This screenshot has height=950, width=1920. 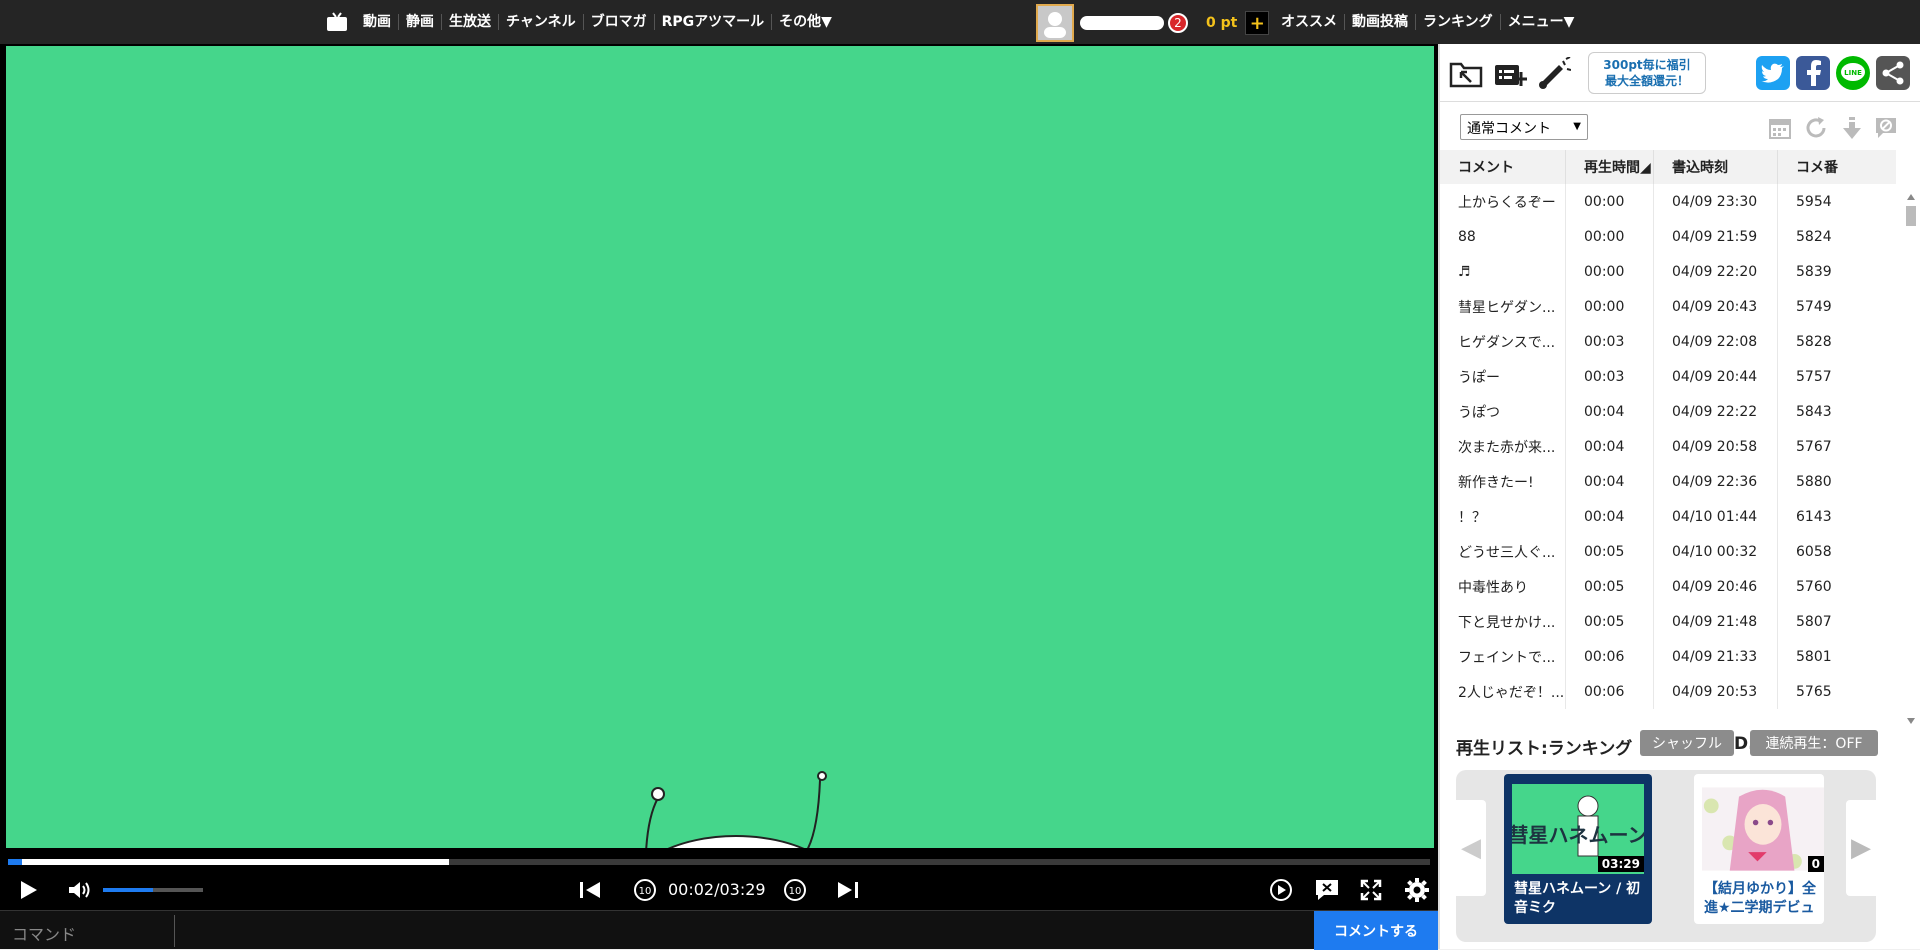 I want to click on column-comment: コメント, so click(x=1503, y=167).